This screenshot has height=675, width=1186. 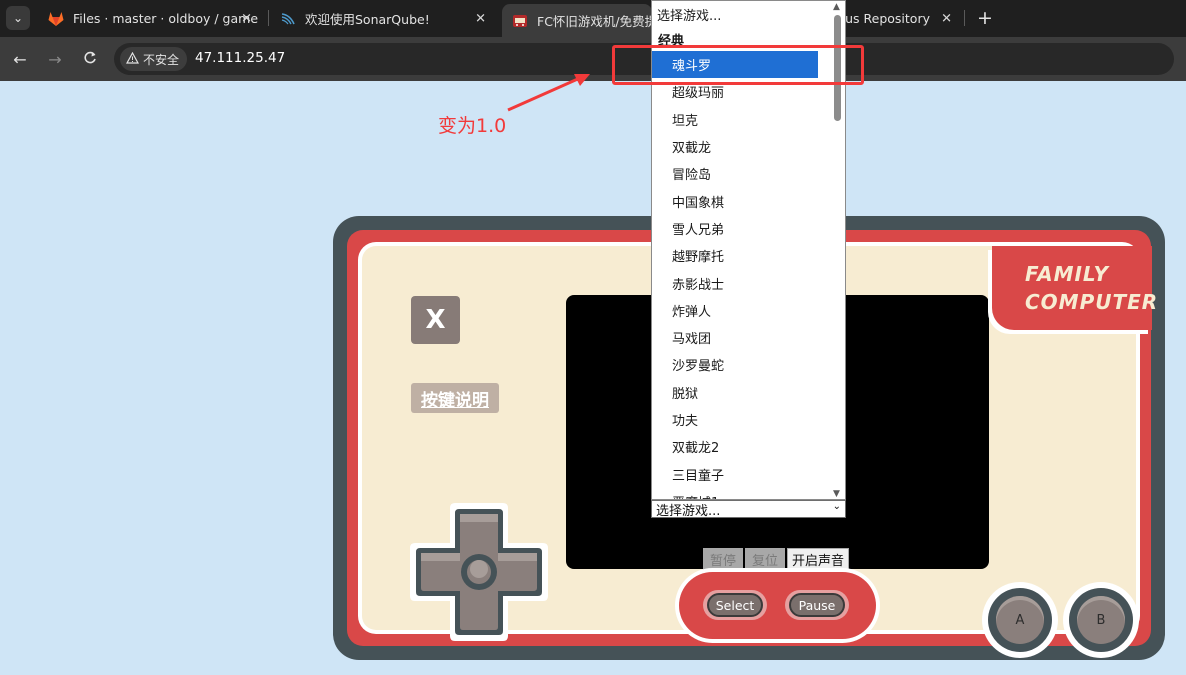 I want to click on reload-button, so click(x=90, y=59).